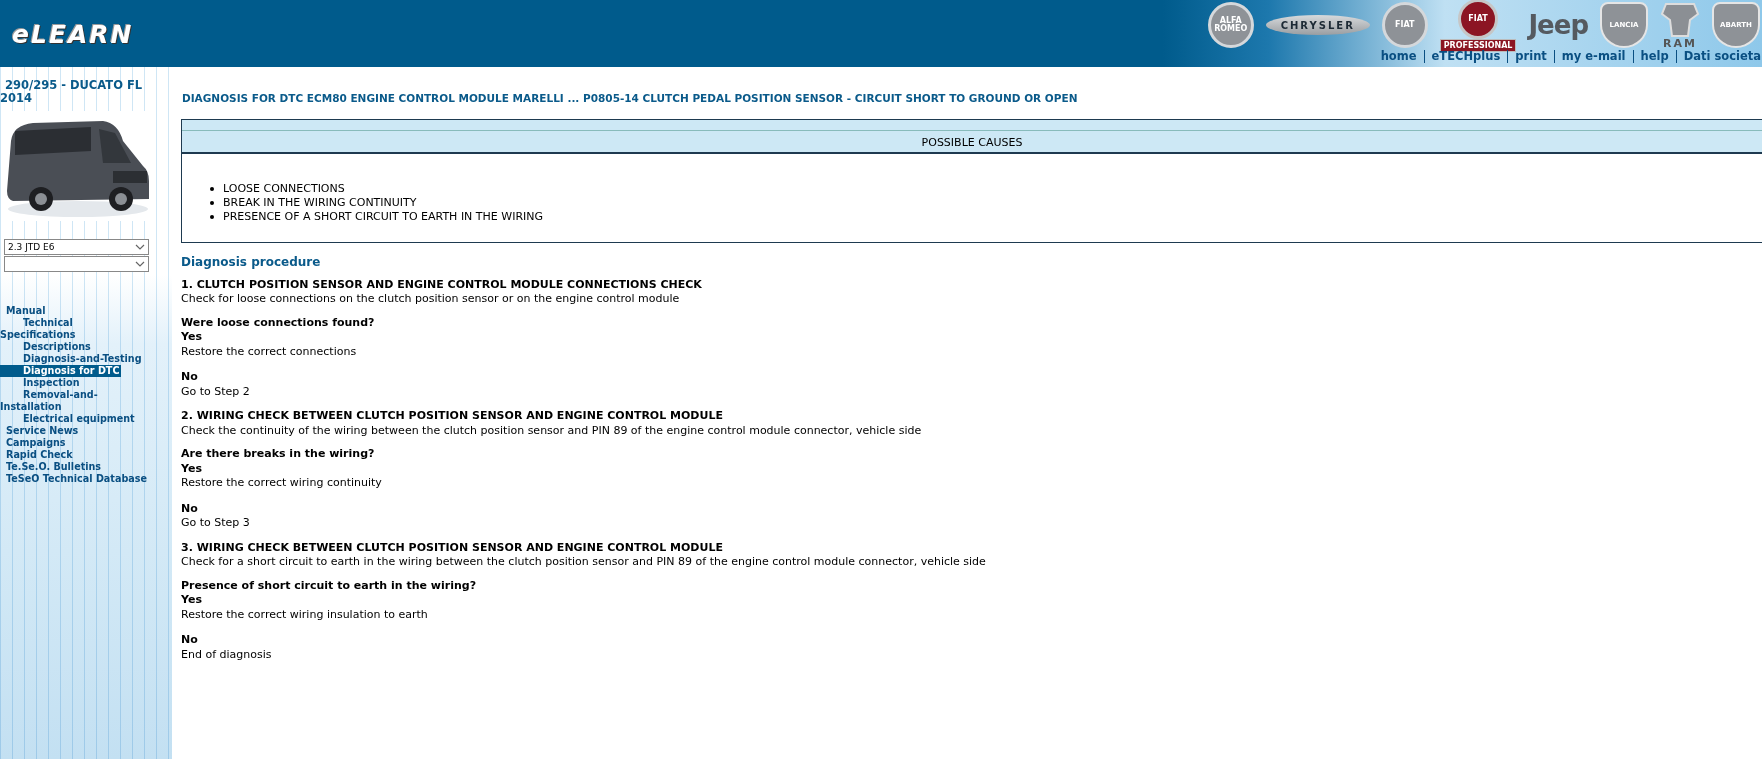 The image size is (1762, 759). I want to click on answer-action: Go to Step 3, so click(216, 523).